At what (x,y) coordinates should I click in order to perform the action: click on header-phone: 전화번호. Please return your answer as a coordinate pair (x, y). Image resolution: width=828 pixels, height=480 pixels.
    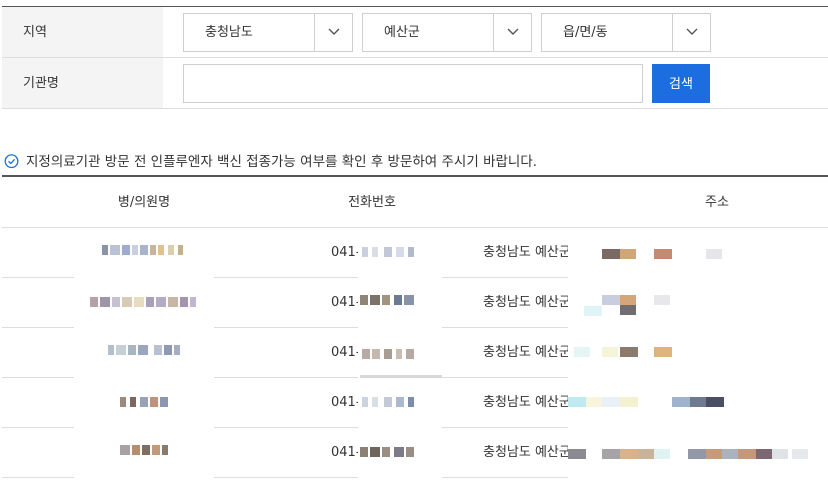
    Looking at the image, I should click on (372, 202).